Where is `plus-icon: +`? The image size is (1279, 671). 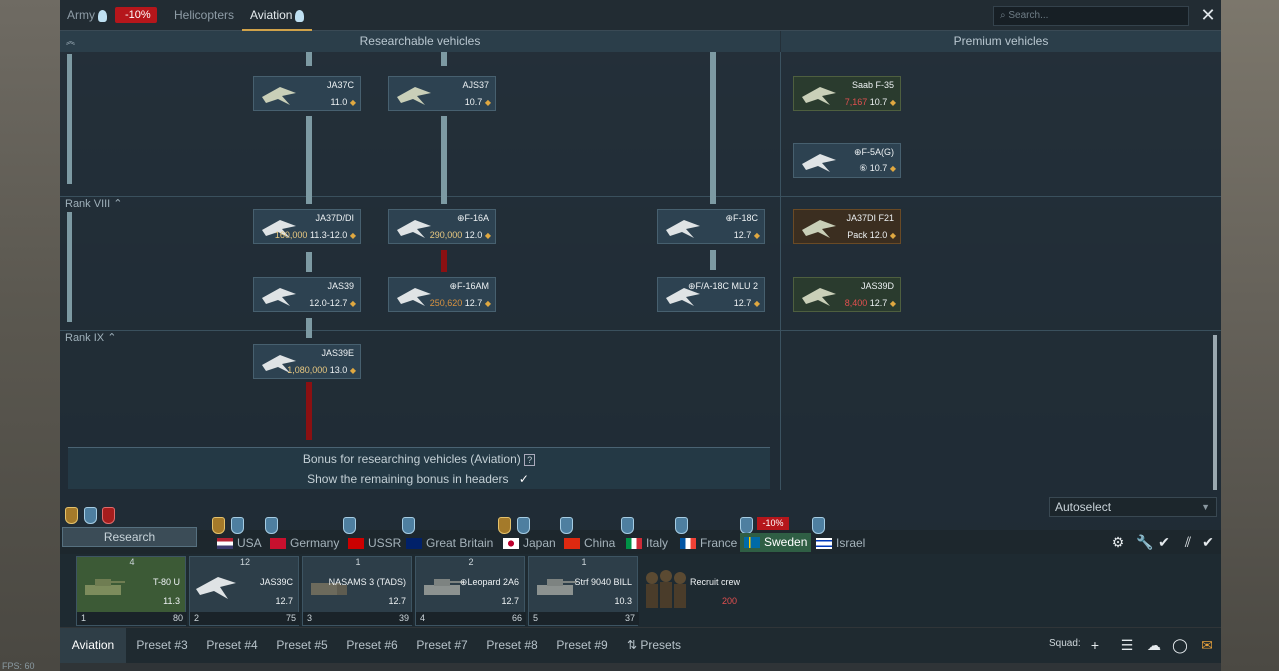
plus-icon: + is located at coordinates (1095, 645).